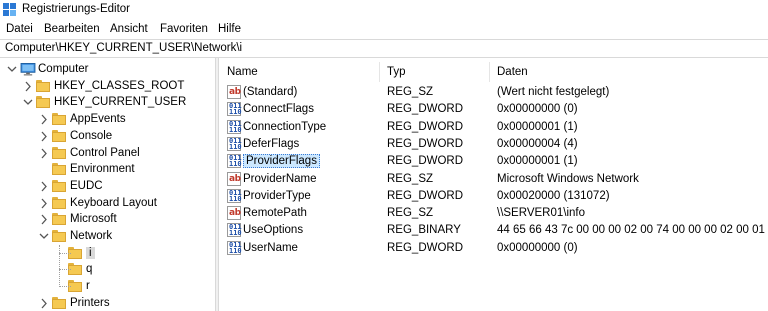  Describe the element at coordinates (107, 269) in the screenshot. I see `tree-item: q` at that location.